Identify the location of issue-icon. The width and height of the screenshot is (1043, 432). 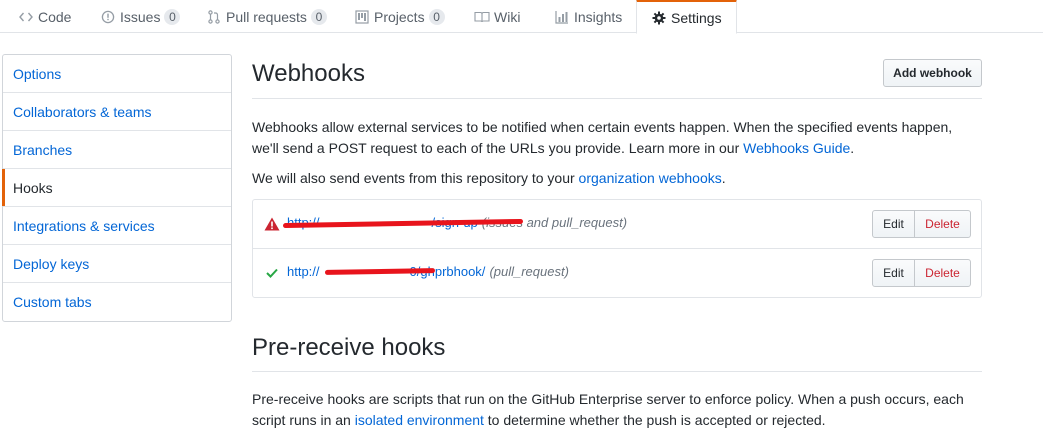
(108, 17).